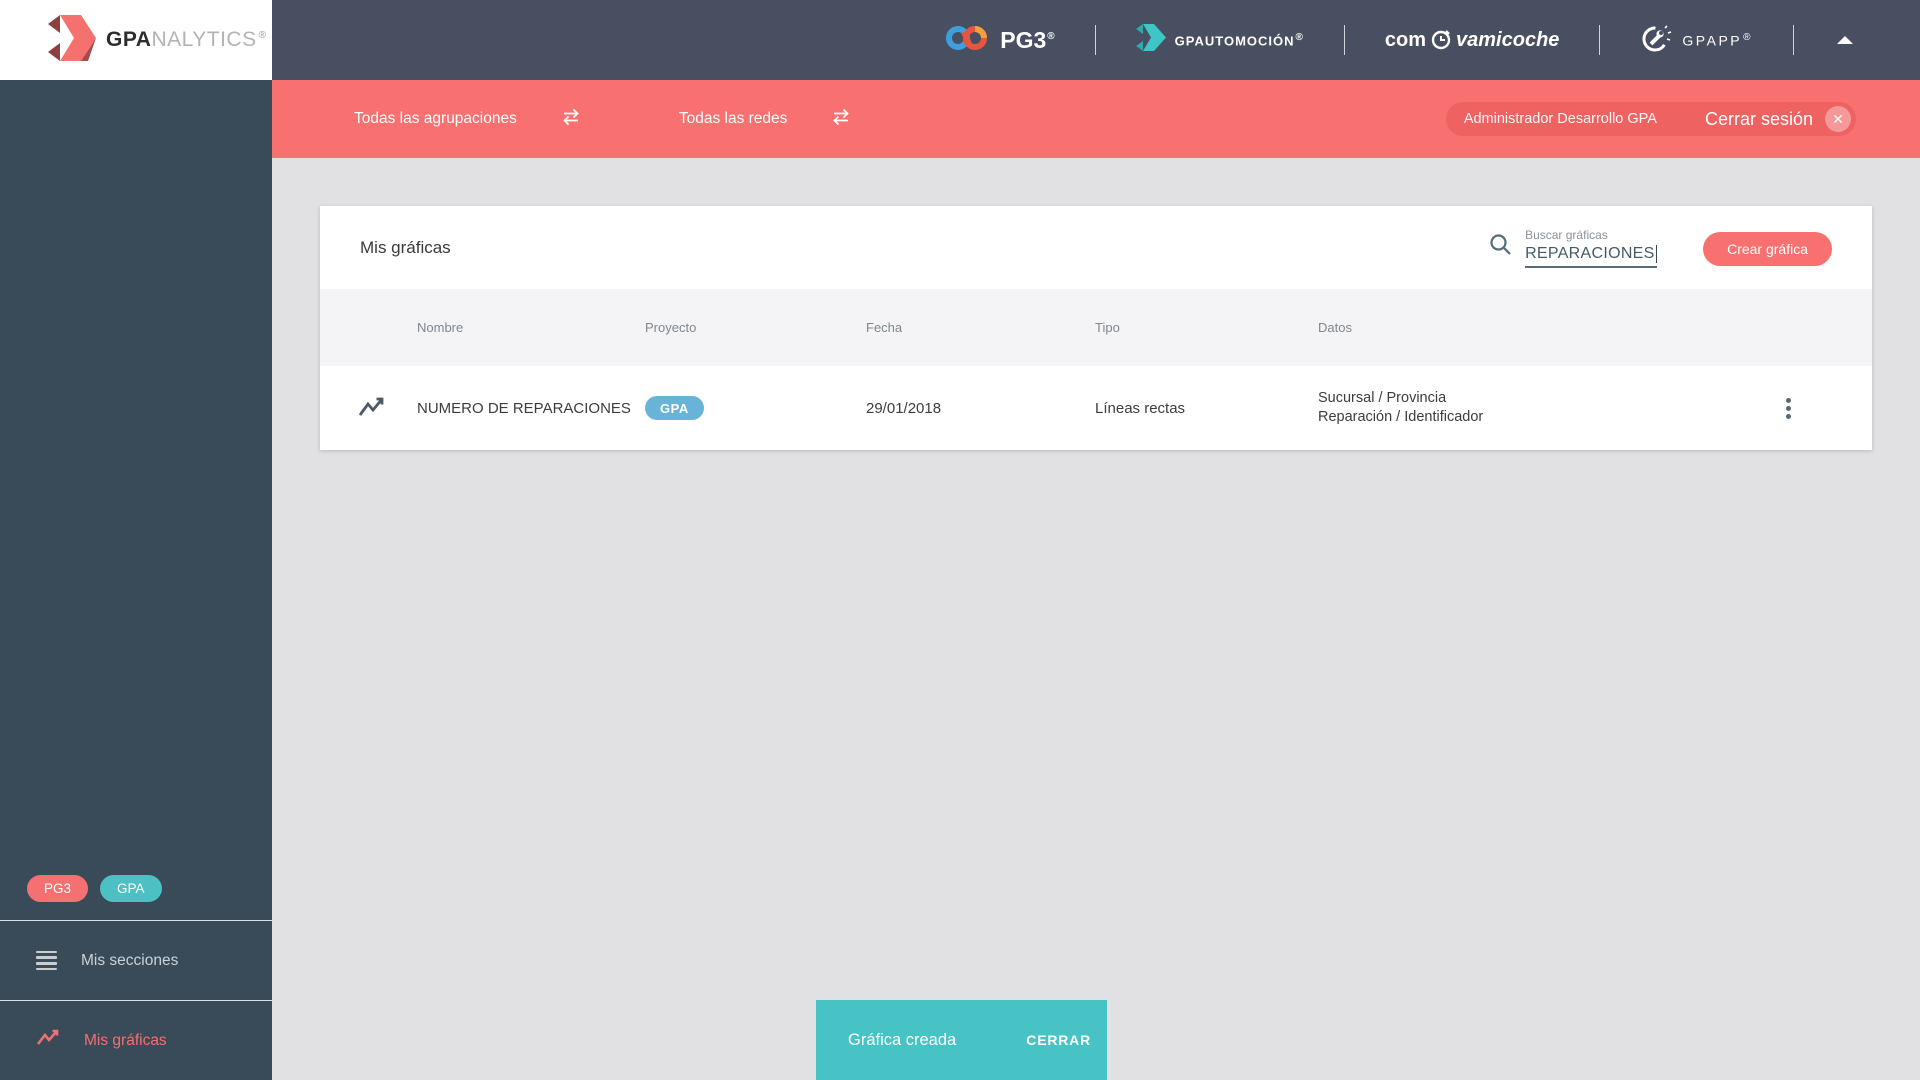 This screenshot has width=1920, height=1080. Describe the element at coordinates (1759, 119) in the screenshot. I see `logout-button: Cerrar sesión` at that location.